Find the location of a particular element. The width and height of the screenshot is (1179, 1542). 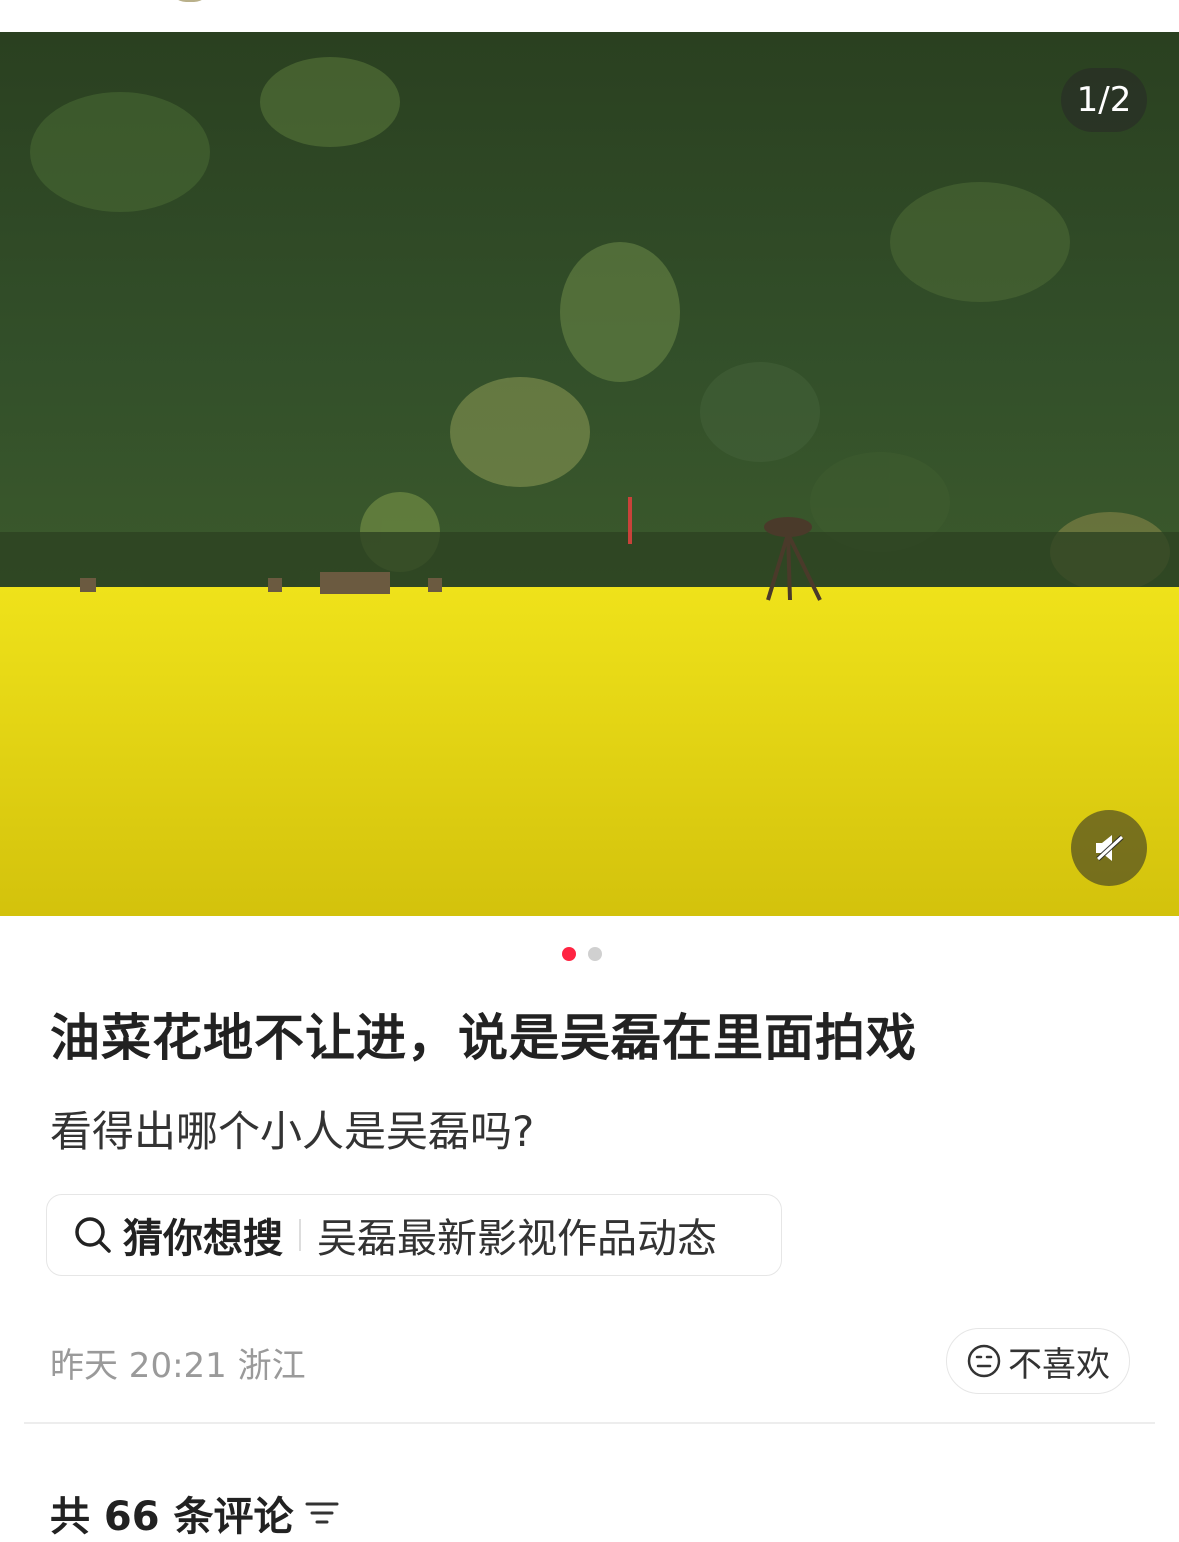

comments-header: 共 66 条评论 is located at coordinates (195, 1513).